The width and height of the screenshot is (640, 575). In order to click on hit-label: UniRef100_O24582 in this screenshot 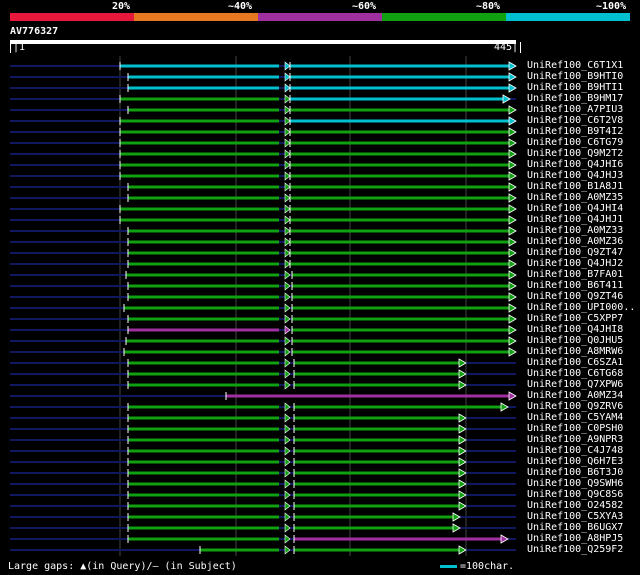, I will do `click(575, 505)`.